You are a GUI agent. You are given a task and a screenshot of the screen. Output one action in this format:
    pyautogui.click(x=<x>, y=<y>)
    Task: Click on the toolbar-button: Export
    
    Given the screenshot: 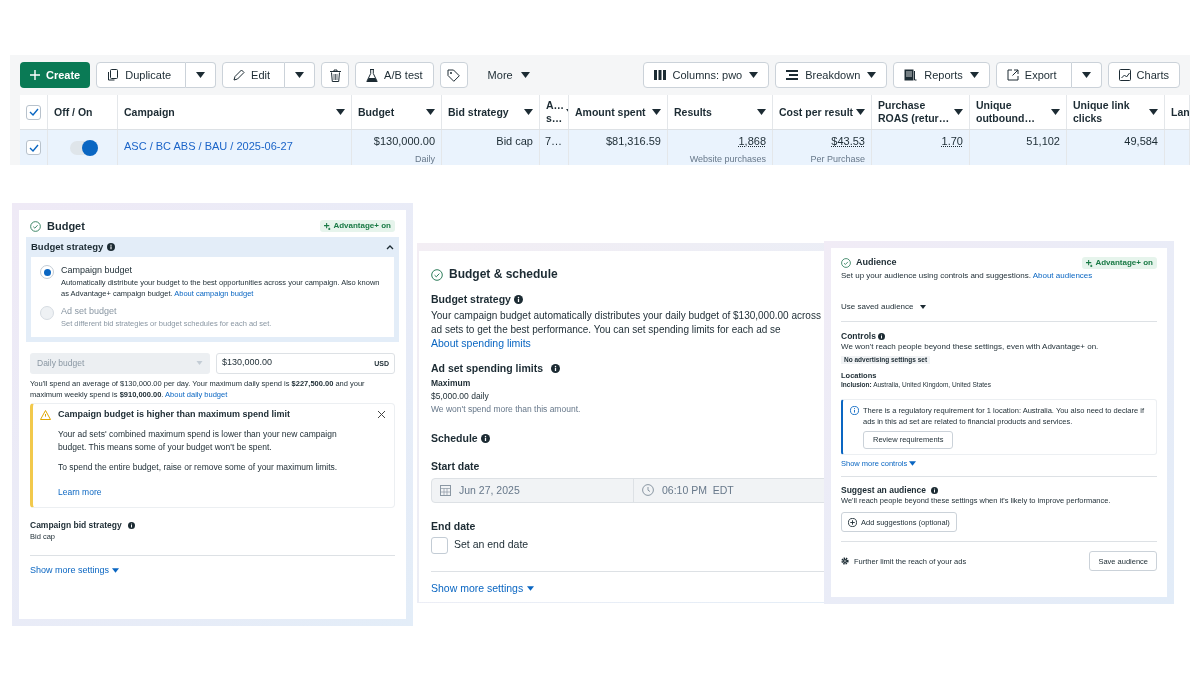 What is the action you would take?
    pyautogui.click(x=1033, y=75)
    